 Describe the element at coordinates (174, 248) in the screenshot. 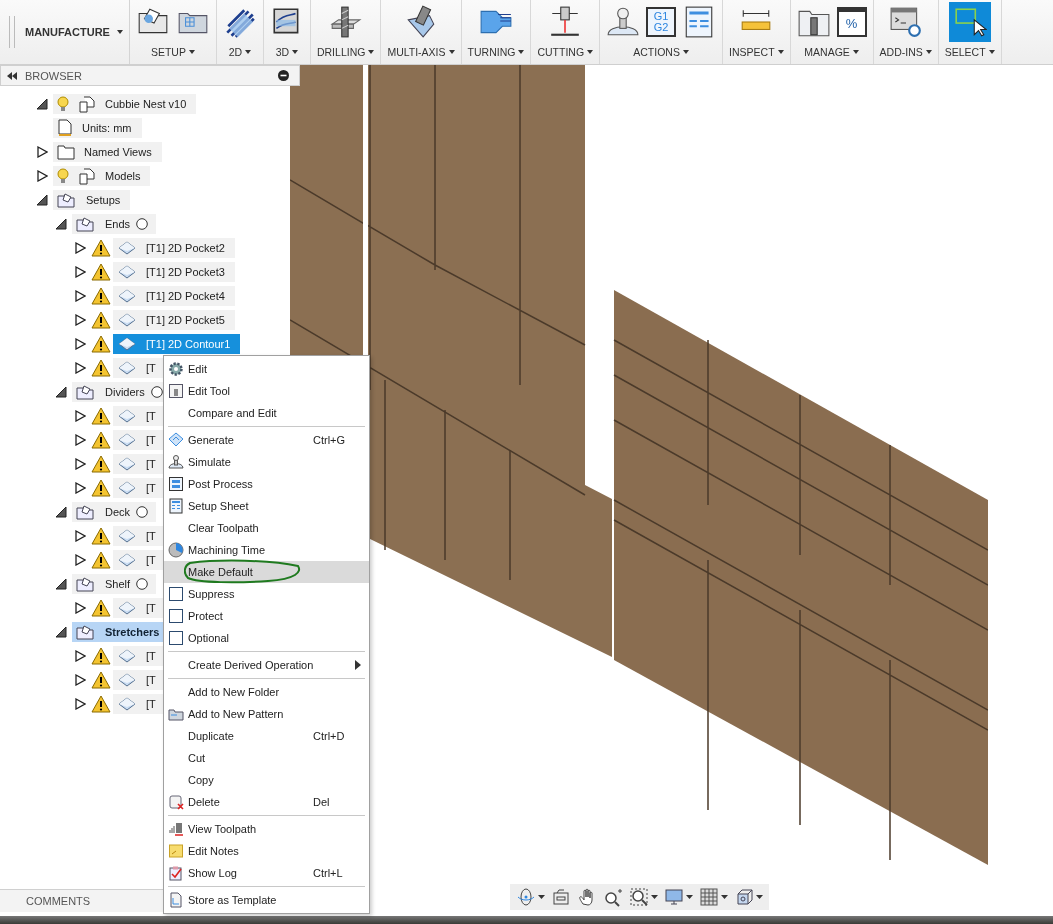

I see `tree-item: [T1] 2D Pocket2` at that location.